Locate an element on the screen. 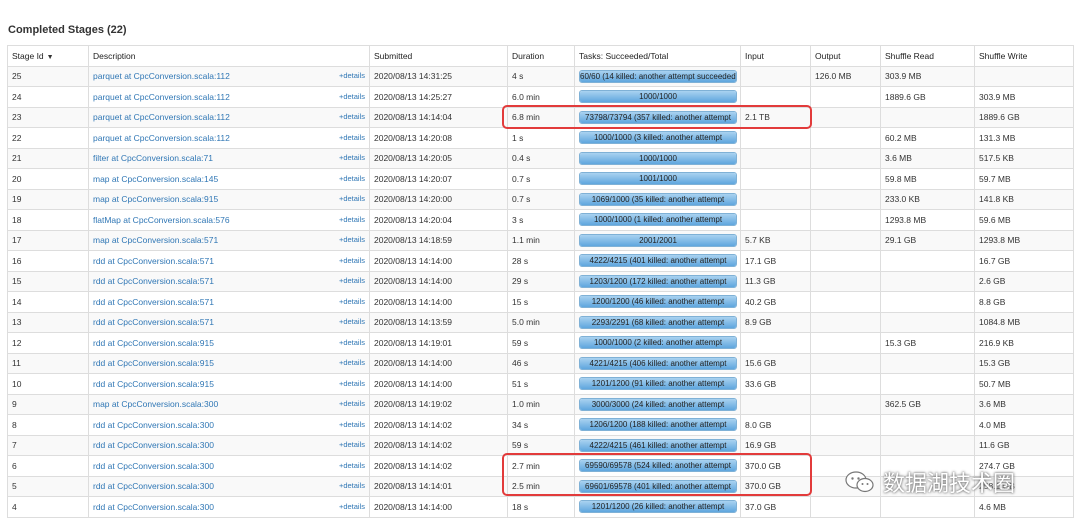  stage-id-cell: 10 is located at coordinates (48, 384).